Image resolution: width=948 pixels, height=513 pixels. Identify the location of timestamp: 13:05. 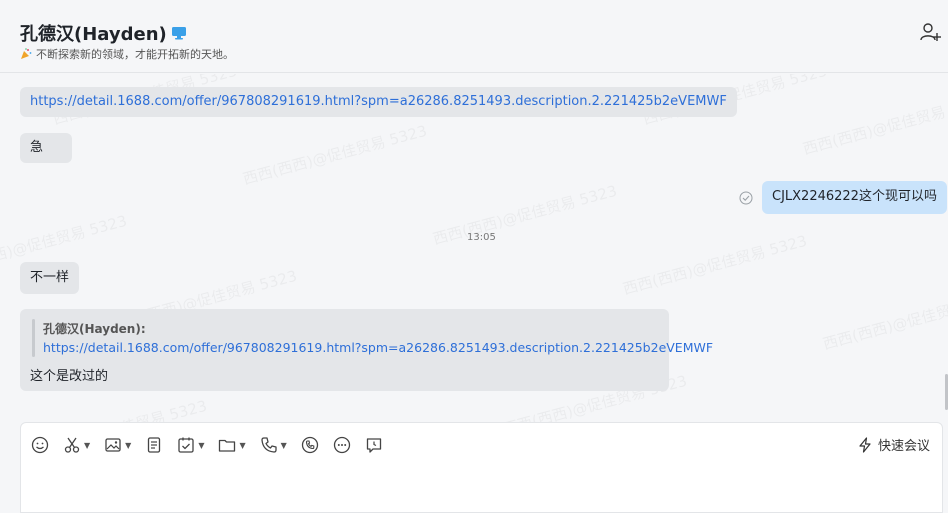
(481, 237).